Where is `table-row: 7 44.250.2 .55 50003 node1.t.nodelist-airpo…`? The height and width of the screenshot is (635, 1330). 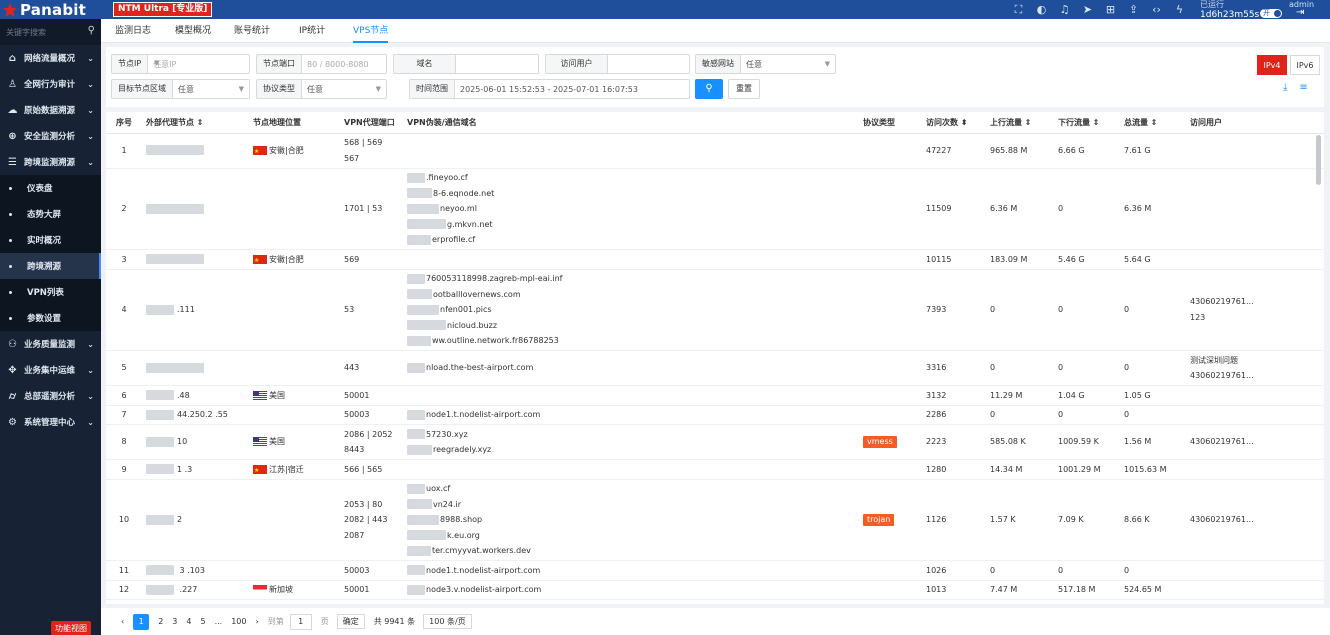
table-row: 7 44.250.2 .55 50003 node1.t.nodelist-airpo… is located at coordinates (715, 415).